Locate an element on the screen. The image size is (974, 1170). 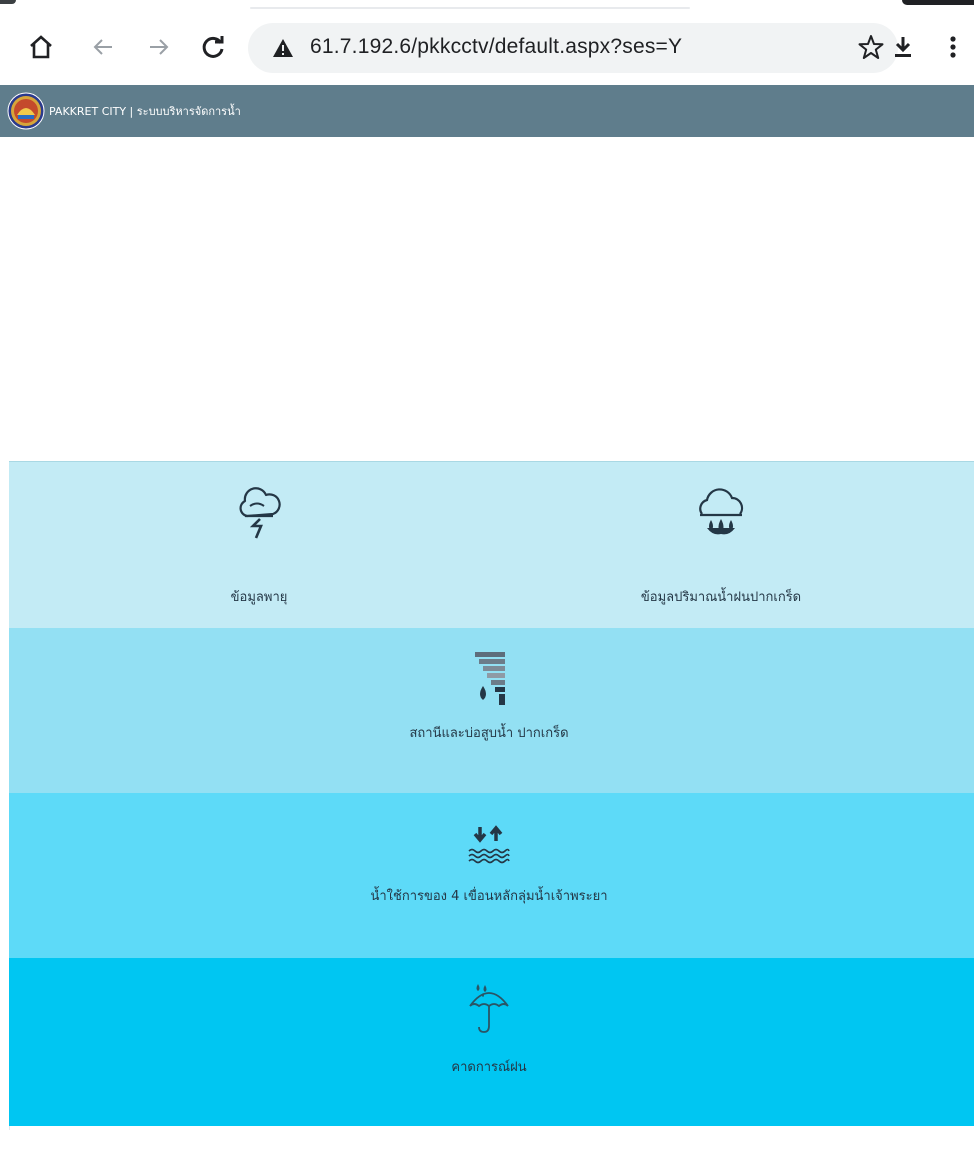
tab-edge-left is located at coordinates (8, 2).